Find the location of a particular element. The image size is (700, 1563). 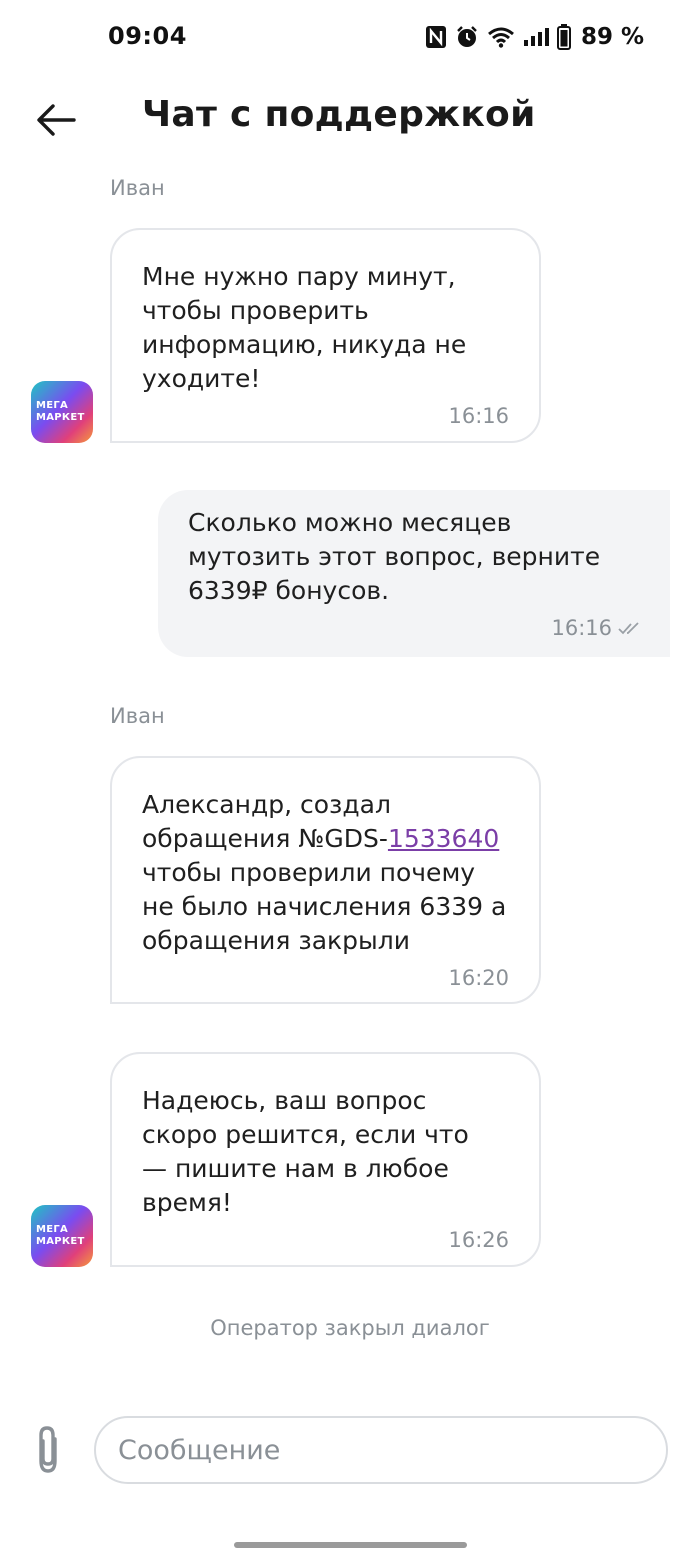

paperclip-icon is located at coordinates (48, 1449).